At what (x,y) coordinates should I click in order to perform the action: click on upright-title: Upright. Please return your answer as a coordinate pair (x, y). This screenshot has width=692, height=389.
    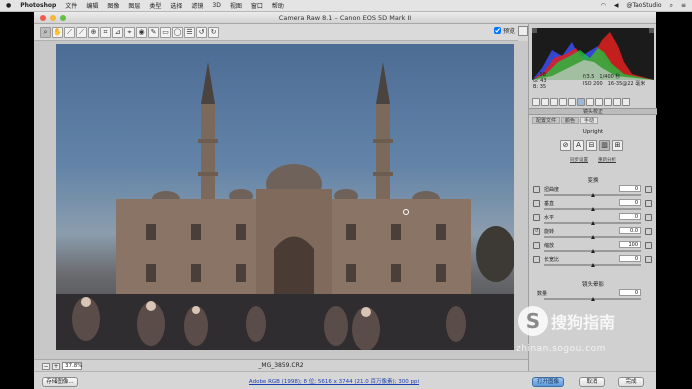
    Looking at the image, I should click on (593, 132).